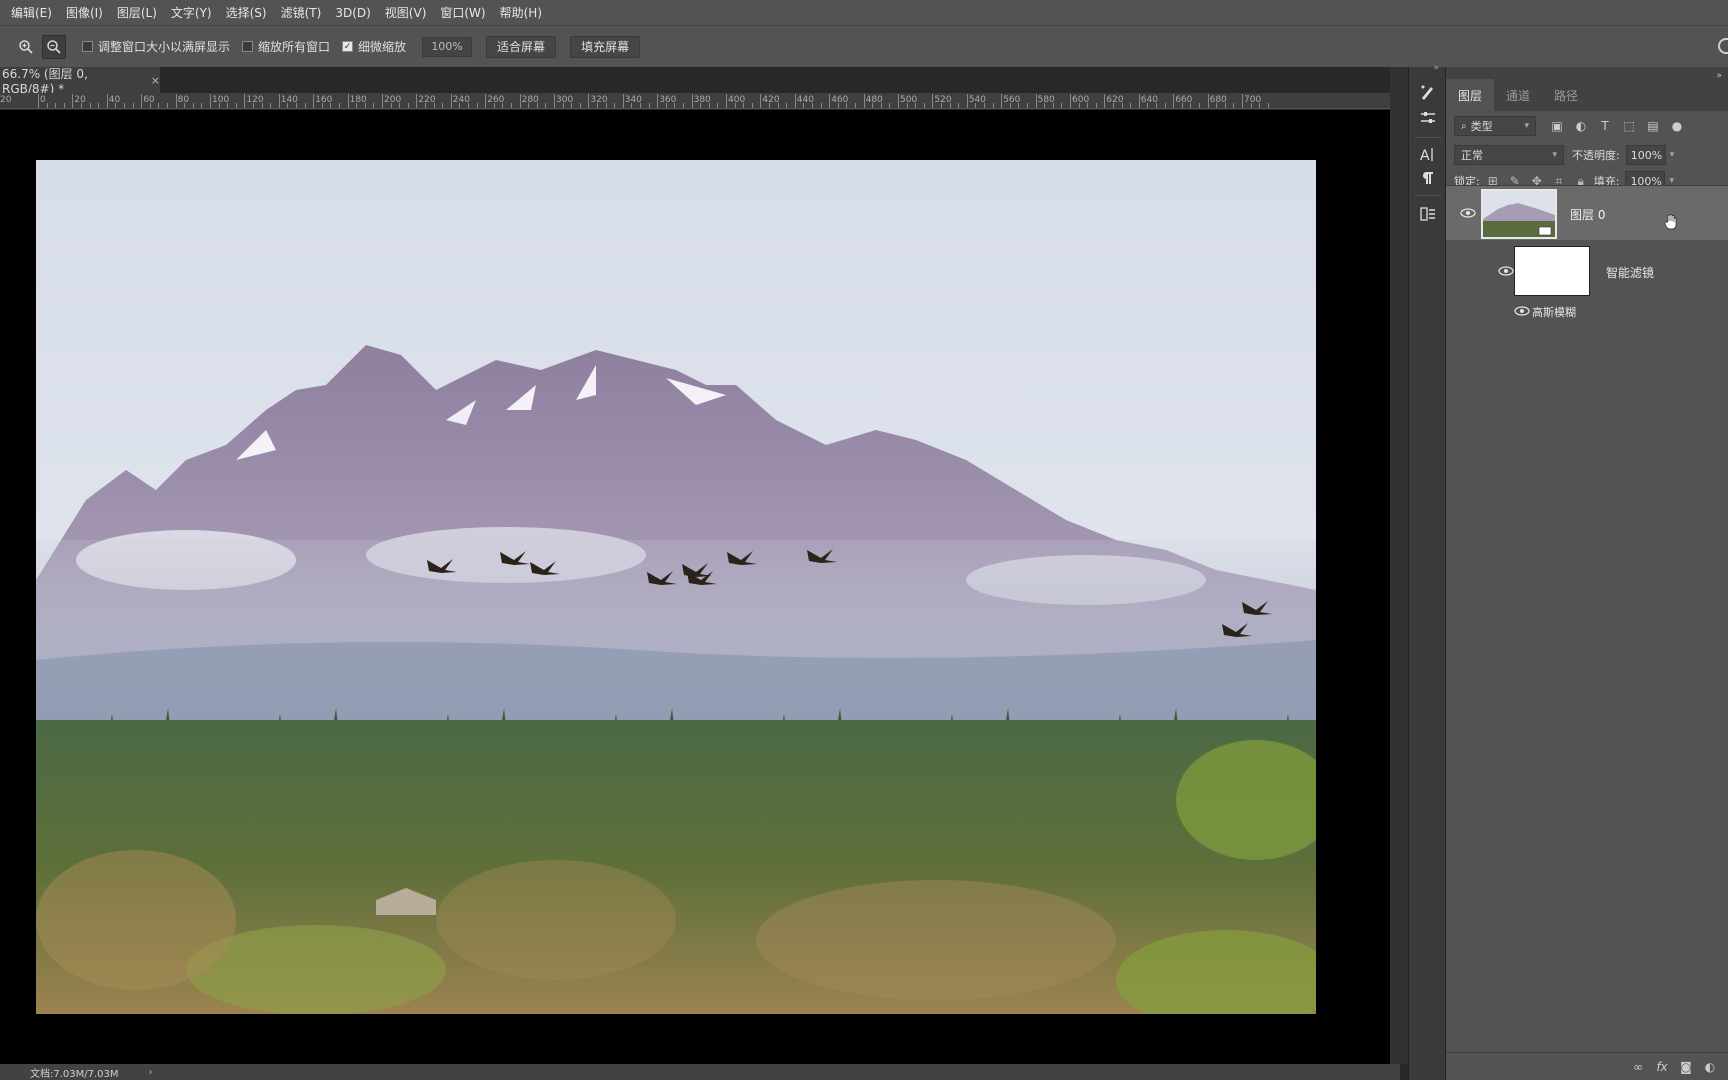 The width and height of the screenshot is (1728, 1080). I want to click on layer-filter-row: ⌕ 类型 ▾ ▣ ◐ T ⬚ ▤ ●, so click(1587, 126).